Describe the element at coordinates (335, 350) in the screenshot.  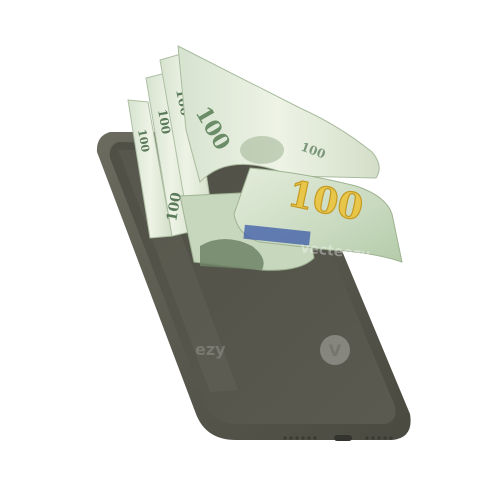
I see `watermark-logo: V` at that location.